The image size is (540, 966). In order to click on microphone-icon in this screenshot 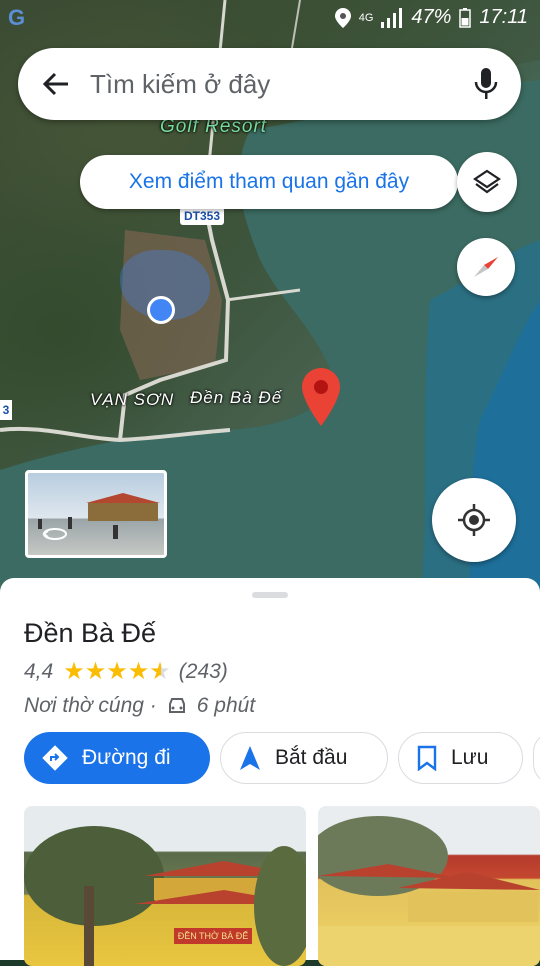, I will do `click(486, 84)`.